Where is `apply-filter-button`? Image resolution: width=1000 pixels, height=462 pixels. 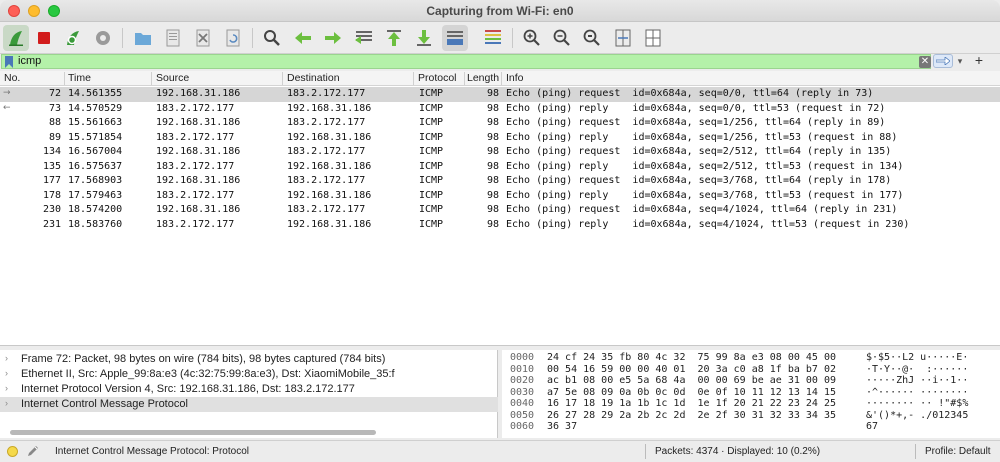
apply-filter-button is located at coordinates (943, 61).